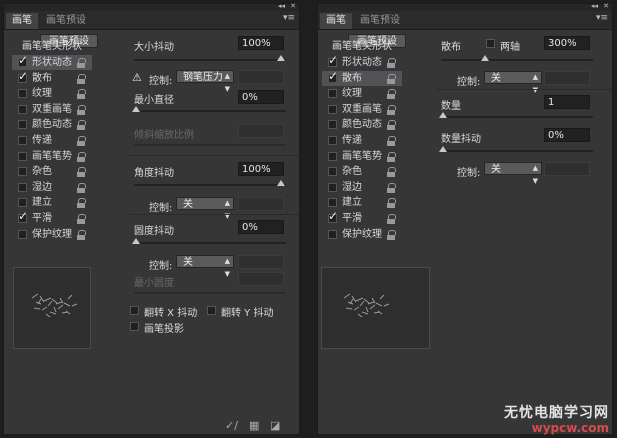  What do you see at coordinates (209, 109) in the screenshot?
I see `min-diameter-slider` at bounding box center [209, 109].